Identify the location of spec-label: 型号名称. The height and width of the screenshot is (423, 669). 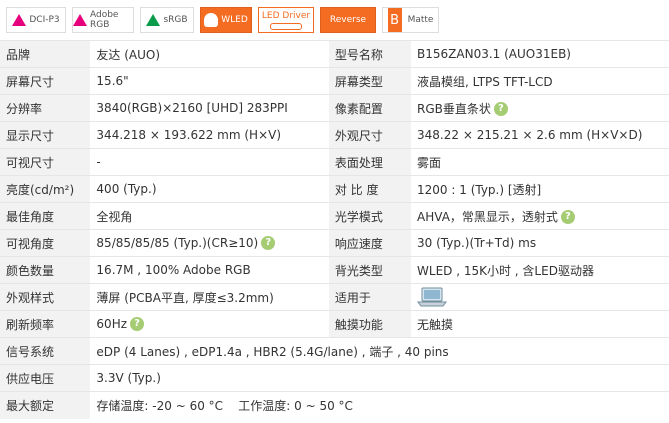
(370, 54).